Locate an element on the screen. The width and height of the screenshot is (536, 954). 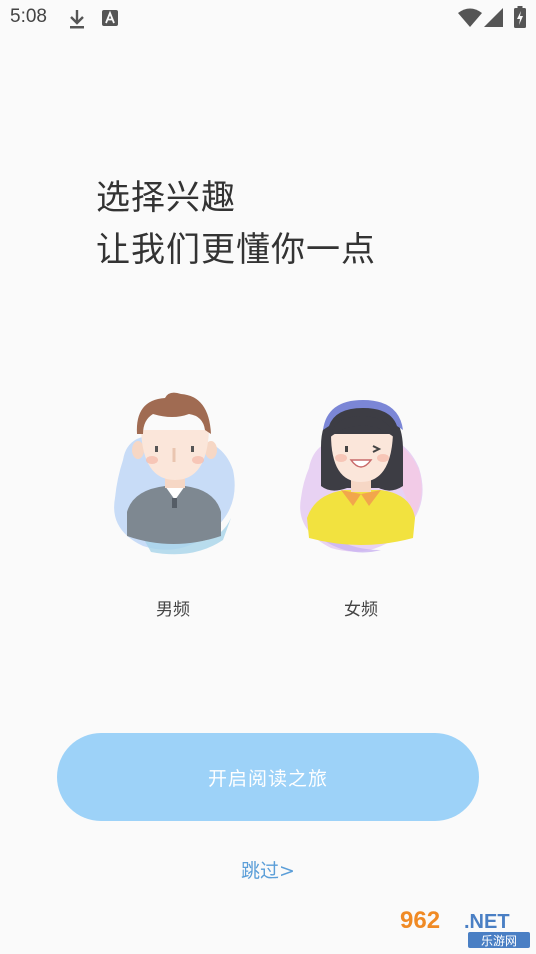
a-notification-icon is located at coordinates (110, 20).